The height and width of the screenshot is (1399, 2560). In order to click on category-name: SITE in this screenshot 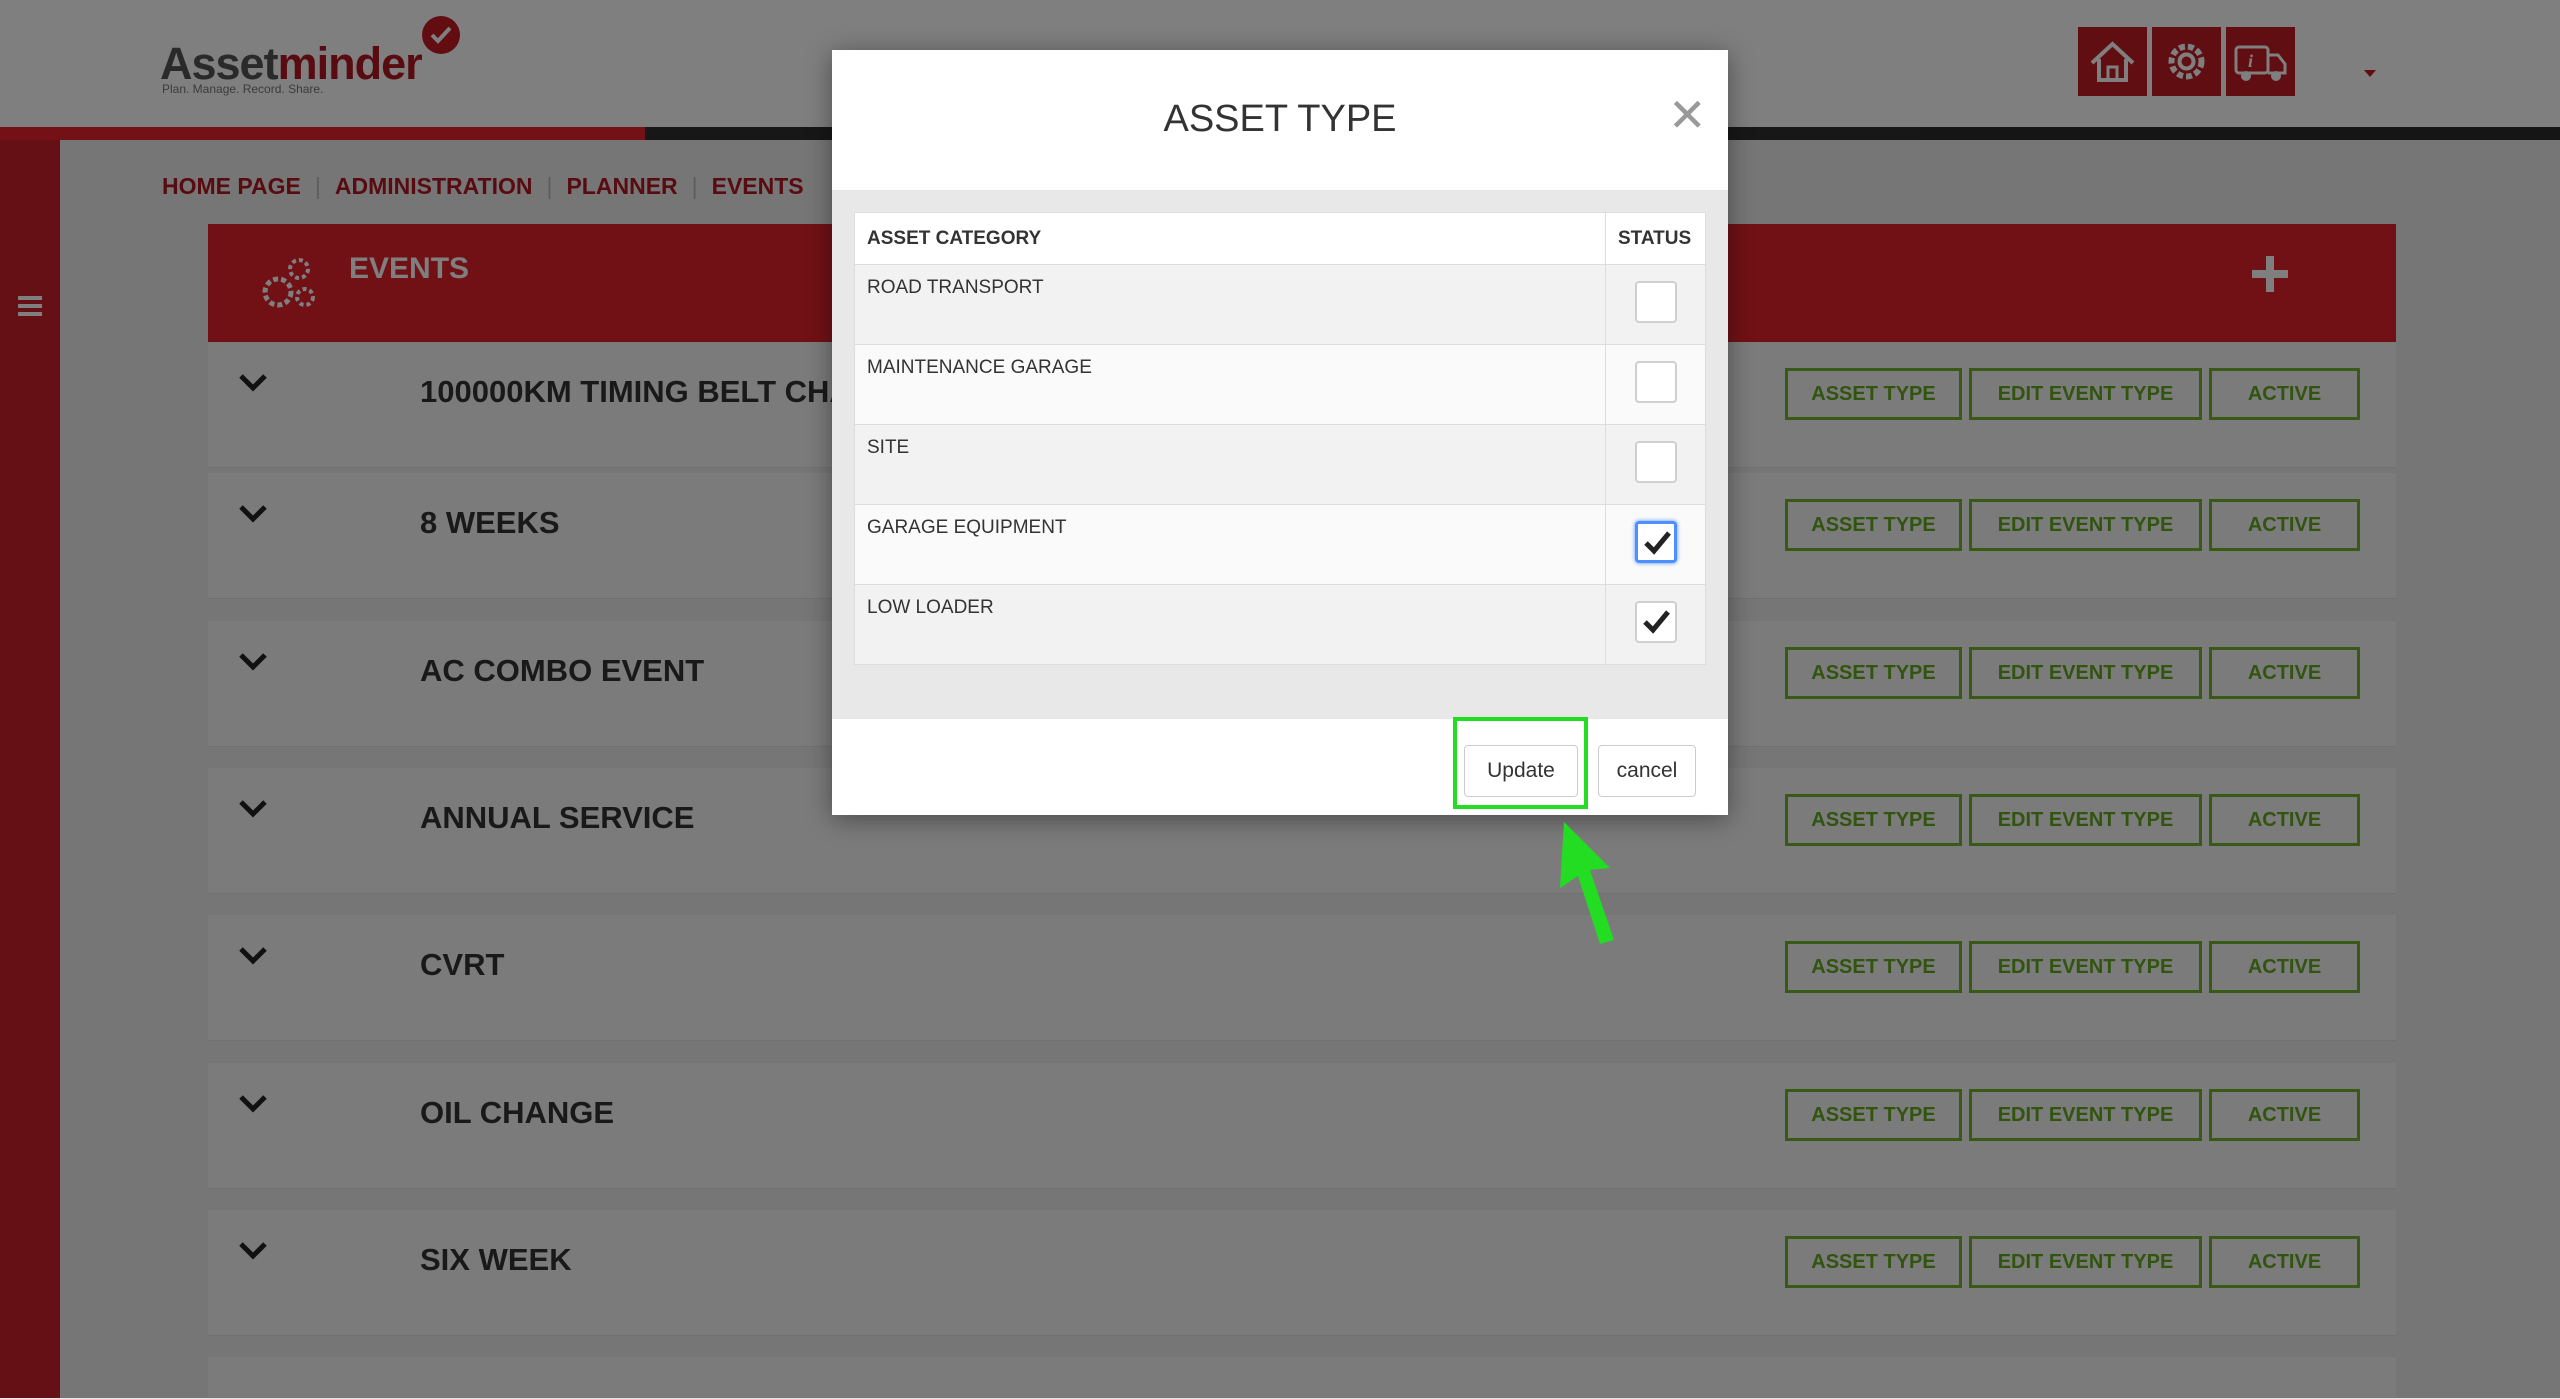, I will do `click(1230, 464)`.